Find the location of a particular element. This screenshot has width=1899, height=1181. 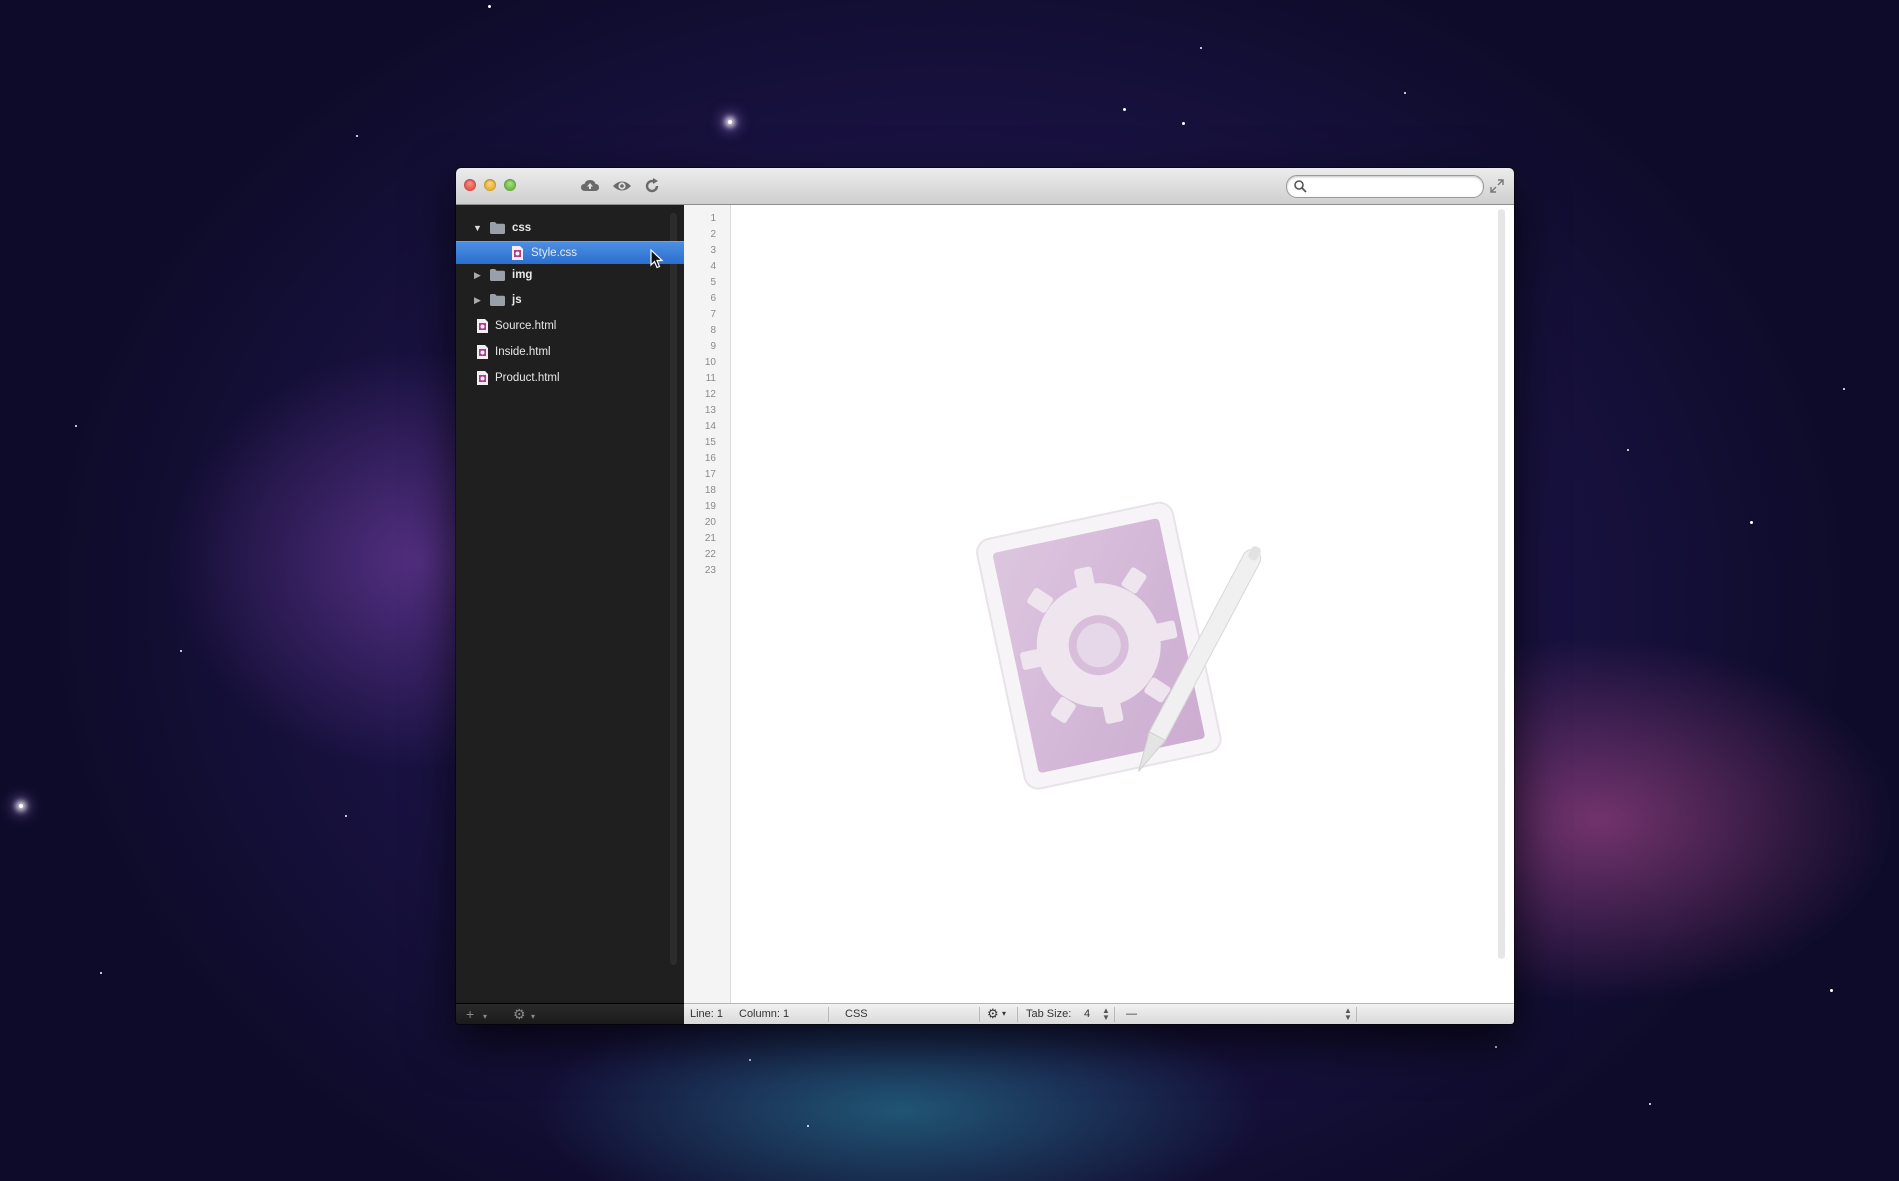

fullscreen-icon is located at coordinates (1497, 186).